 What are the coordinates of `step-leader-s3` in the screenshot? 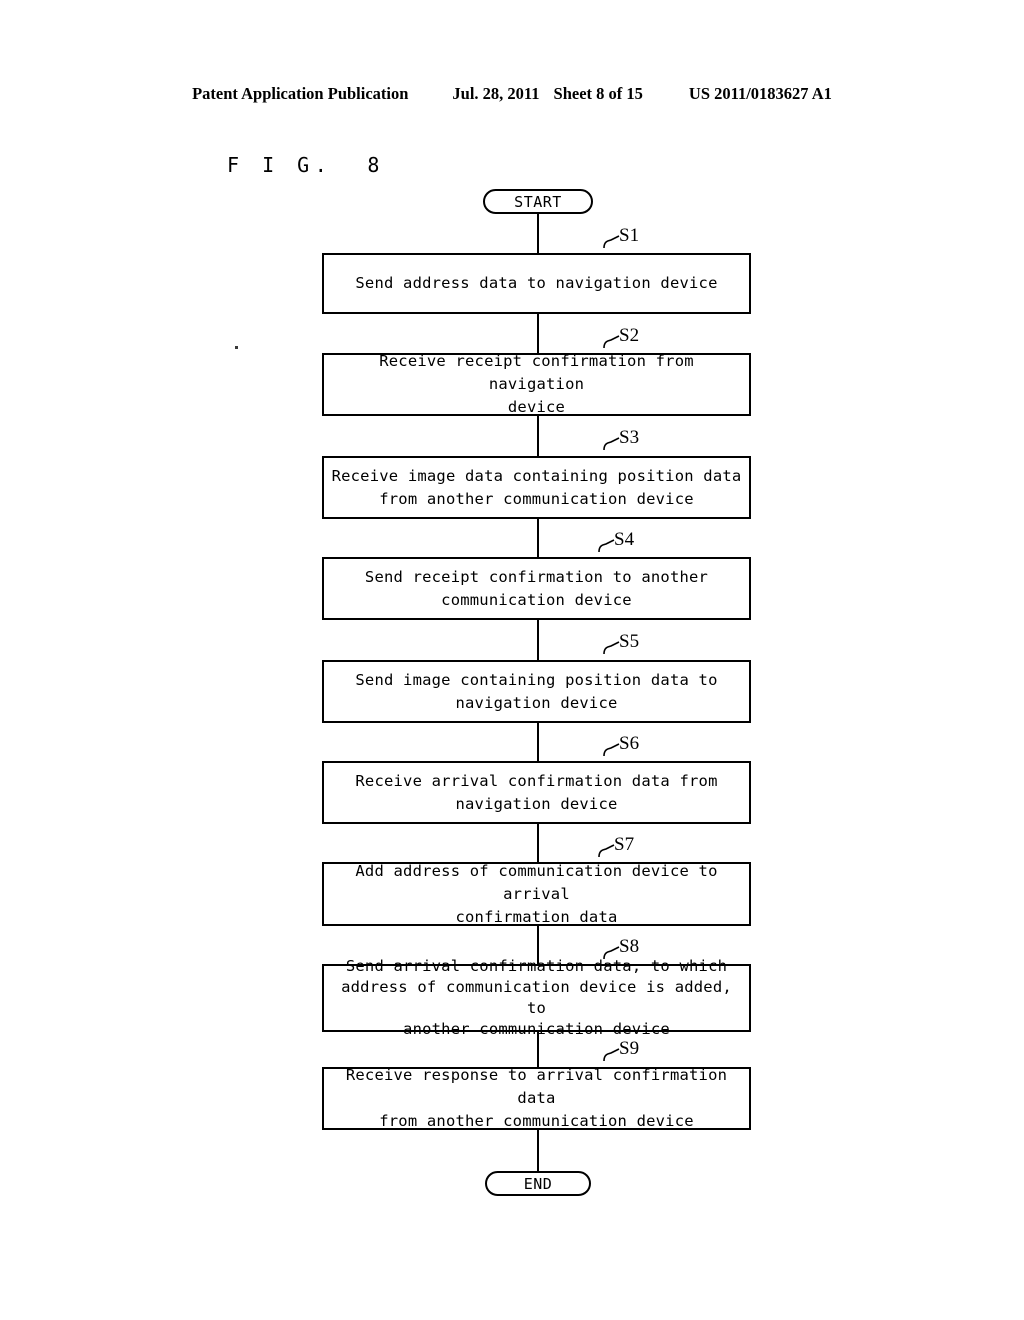 It's located at (611, 443).